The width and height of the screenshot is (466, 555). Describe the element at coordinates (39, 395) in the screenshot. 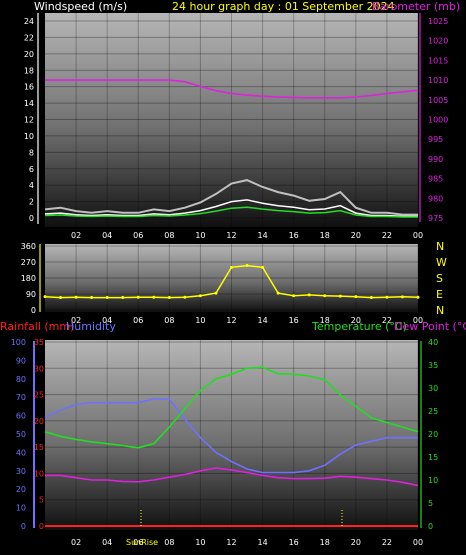

I see `rainfall-tick-label: 25` at that location.